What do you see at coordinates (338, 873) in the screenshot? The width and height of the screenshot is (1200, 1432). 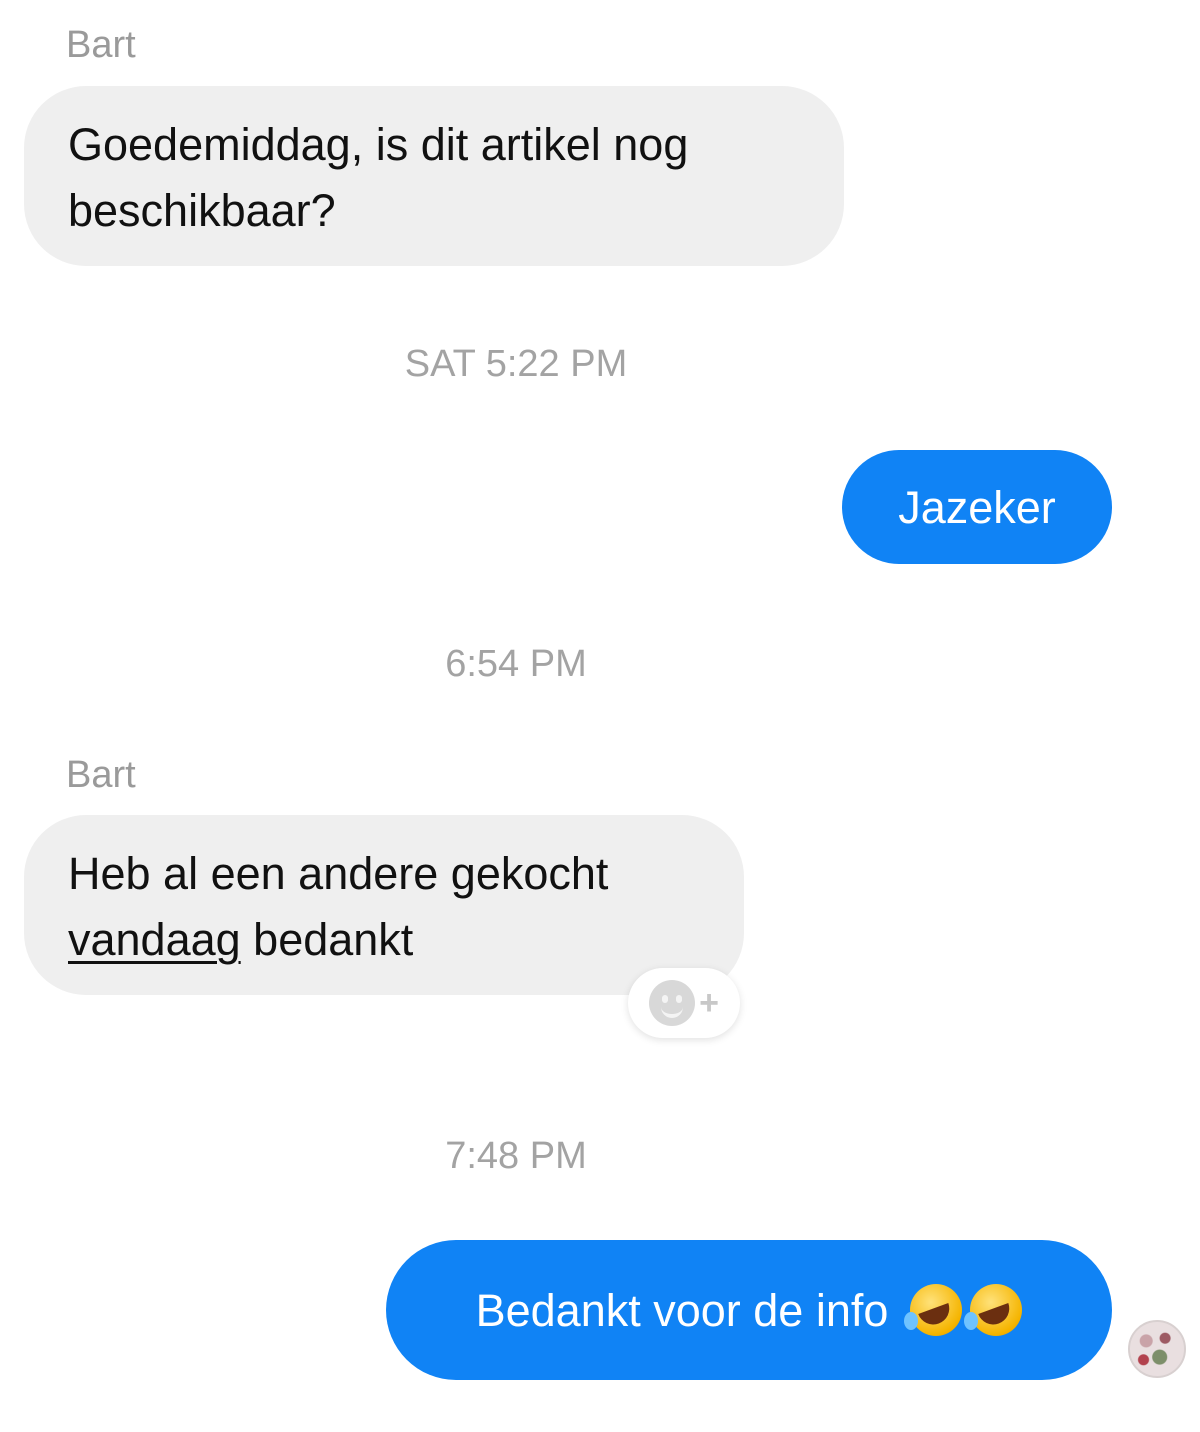 I see `message-text-line: Heb al een andere gekocht` at bounding box center [338, 873].